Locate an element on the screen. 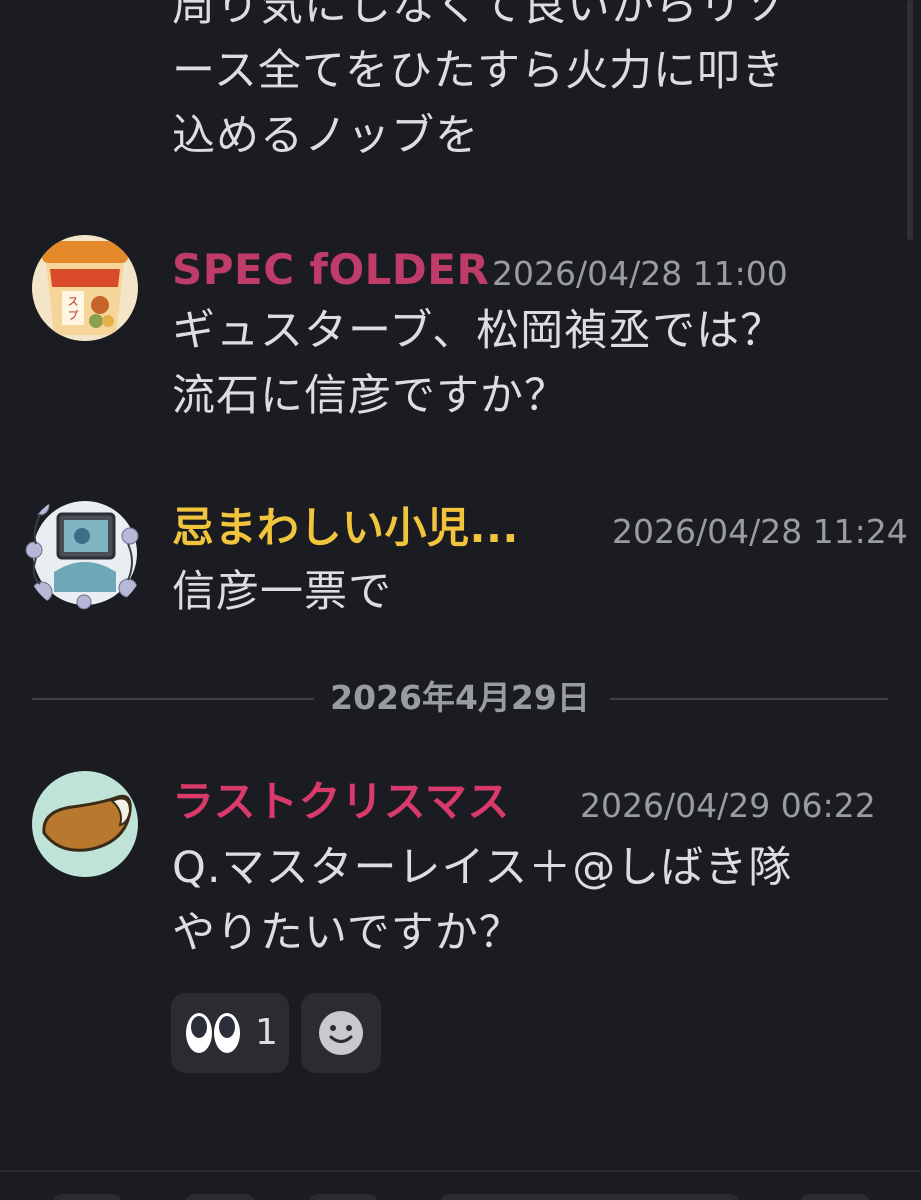  timestamp: 2026/04/29 06:22 is located at coordinates (728, 805).